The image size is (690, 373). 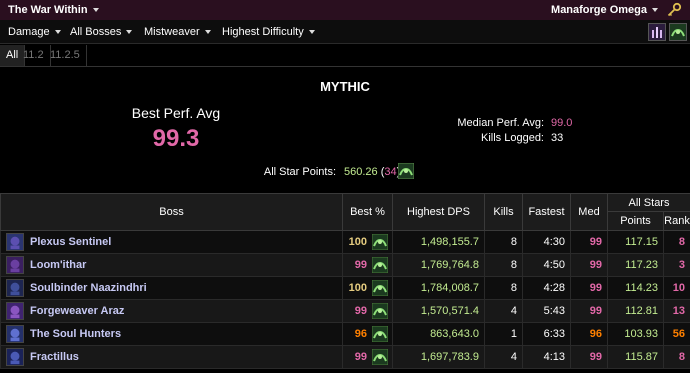 I want to click on all-star-points: 560.26, so click(x=361, y=172).